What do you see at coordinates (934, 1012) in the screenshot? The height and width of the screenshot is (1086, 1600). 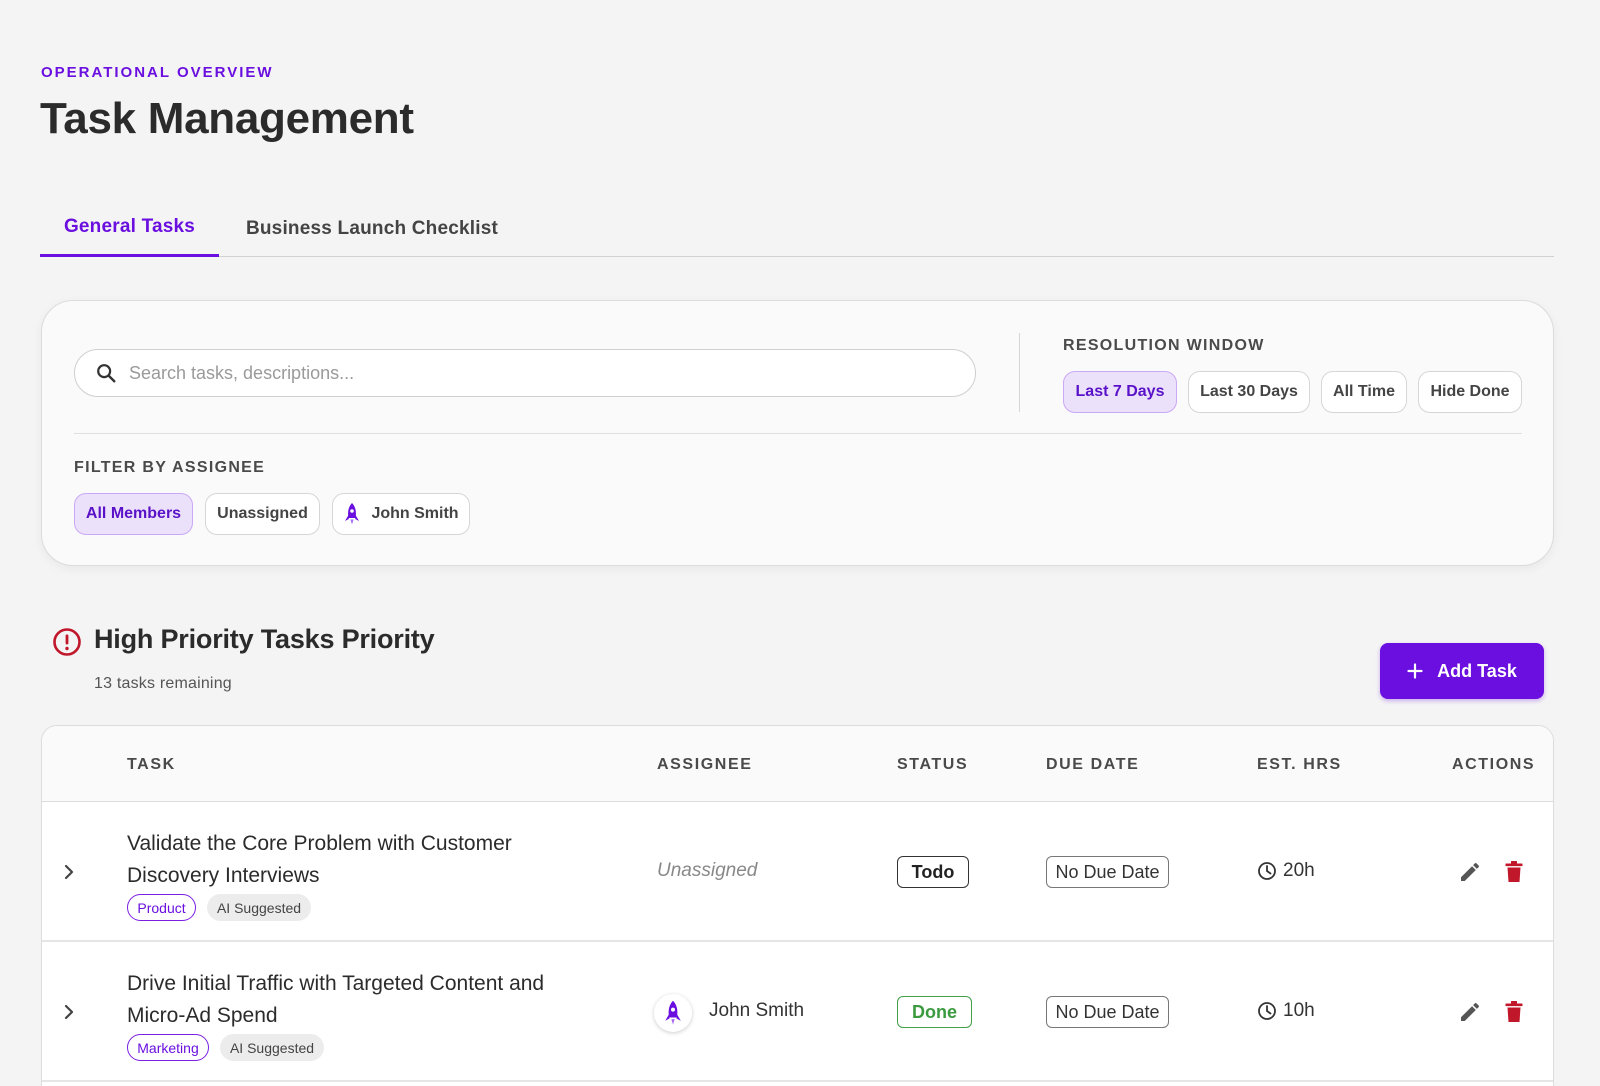 I see `status-badge: Done` at bounding box center [934, 1012].